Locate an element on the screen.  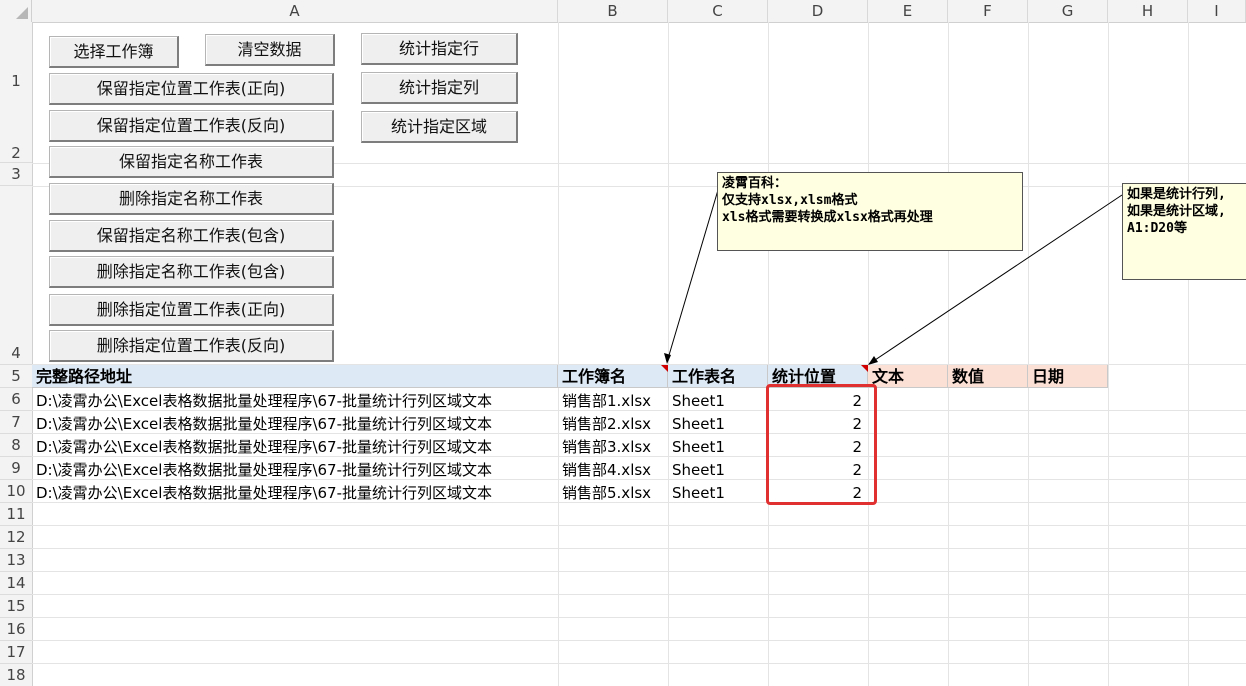
position-comment: 如果是统计行列, 如果是统计区域, A1:D20等 is located at coordinates (1184, 231).